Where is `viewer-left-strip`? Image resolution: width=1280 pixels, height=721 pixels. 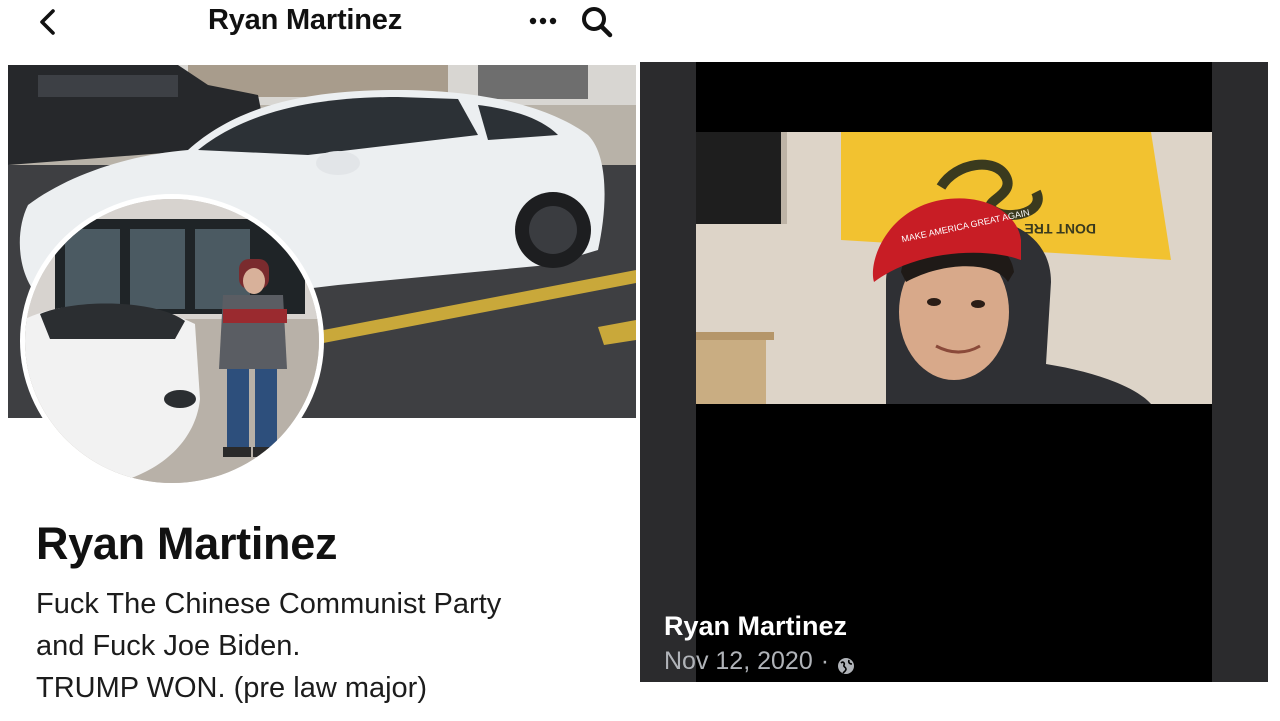 viewer-left-strip is located at coordinates (668, 372).